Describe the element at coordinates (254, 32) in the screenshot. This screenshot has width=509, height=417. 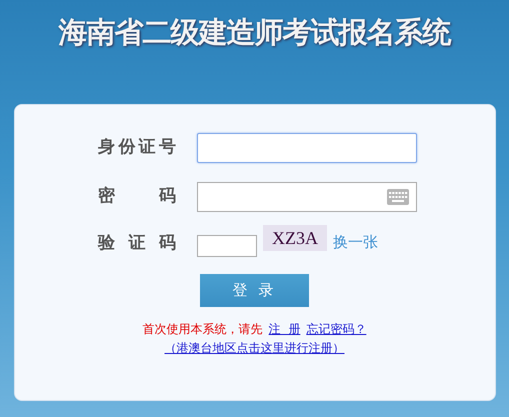
I see `page-title: 海南省二级建造师考试报名系统` at that location.